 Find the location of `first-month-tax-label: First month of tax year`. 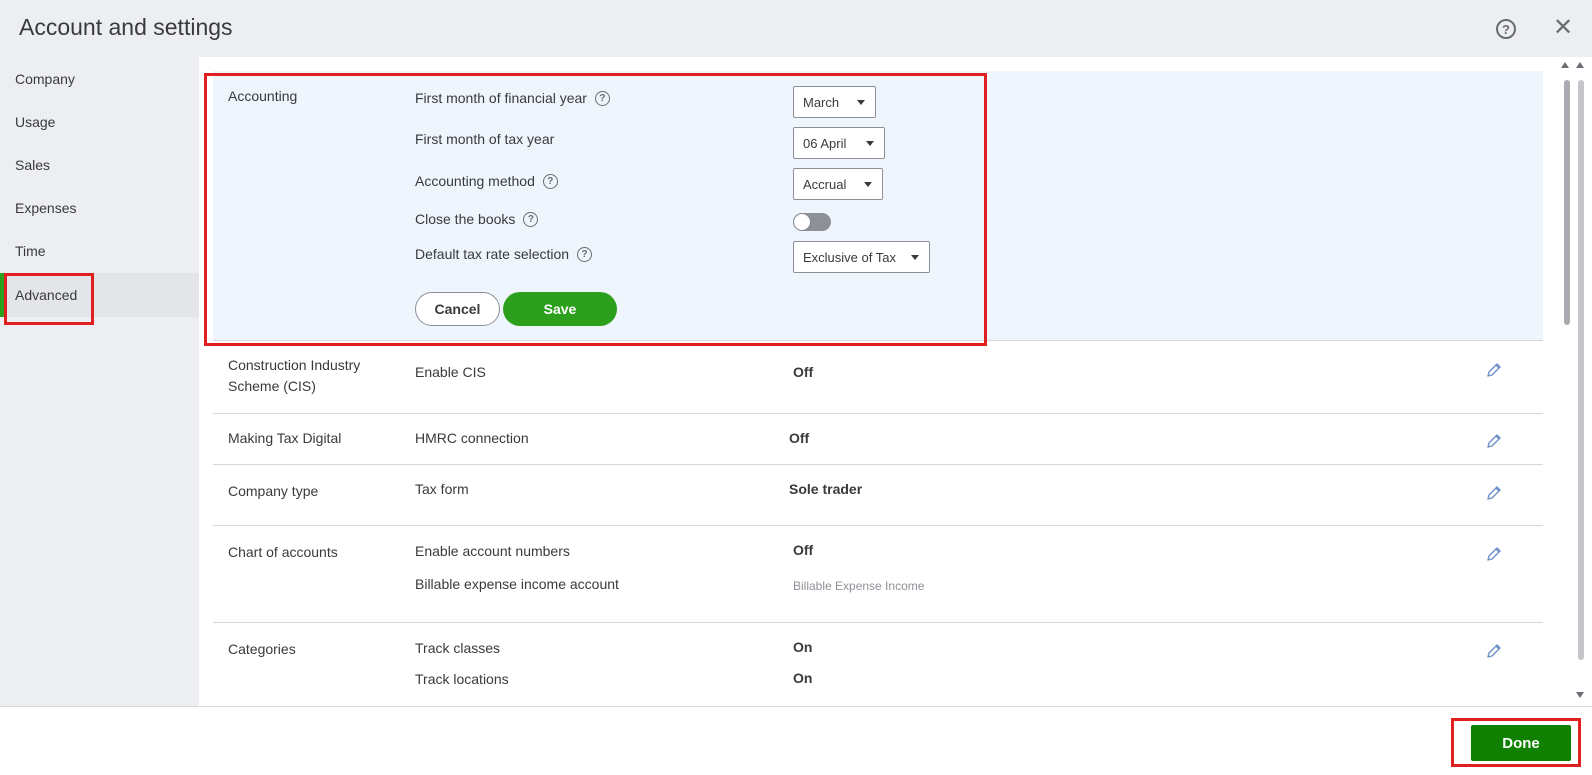

first-month-tax-label: First month of tax year is located at coordinates (484, 139).